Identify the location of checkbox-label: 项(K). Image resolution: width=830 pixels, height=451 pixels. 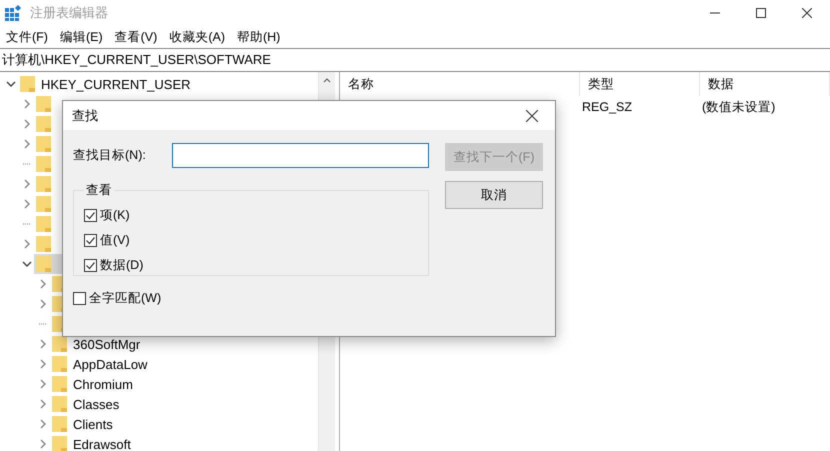
(115, 215).